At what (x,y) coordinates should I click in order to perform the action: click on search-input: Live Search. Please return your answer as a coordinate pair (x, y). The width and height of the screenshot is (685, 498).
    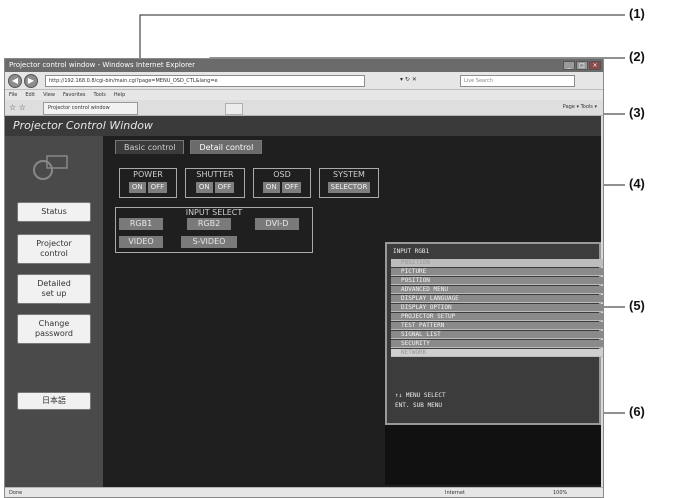
    Looking at the image, I should click on (517, 81).